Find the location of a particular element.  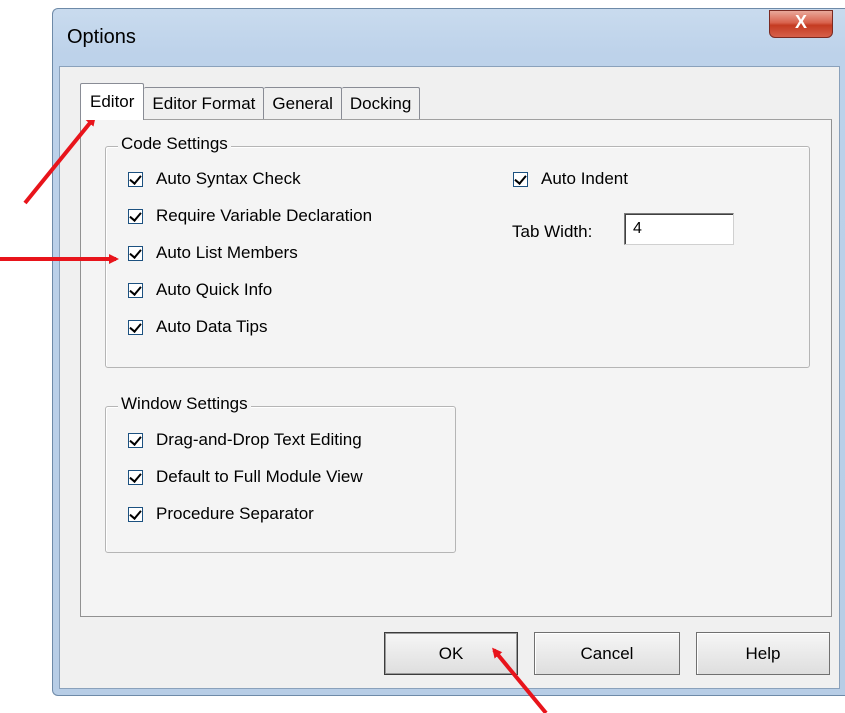

auto-syntax-check-option: Auto Syntax Check is located at coordinates (214, 179).